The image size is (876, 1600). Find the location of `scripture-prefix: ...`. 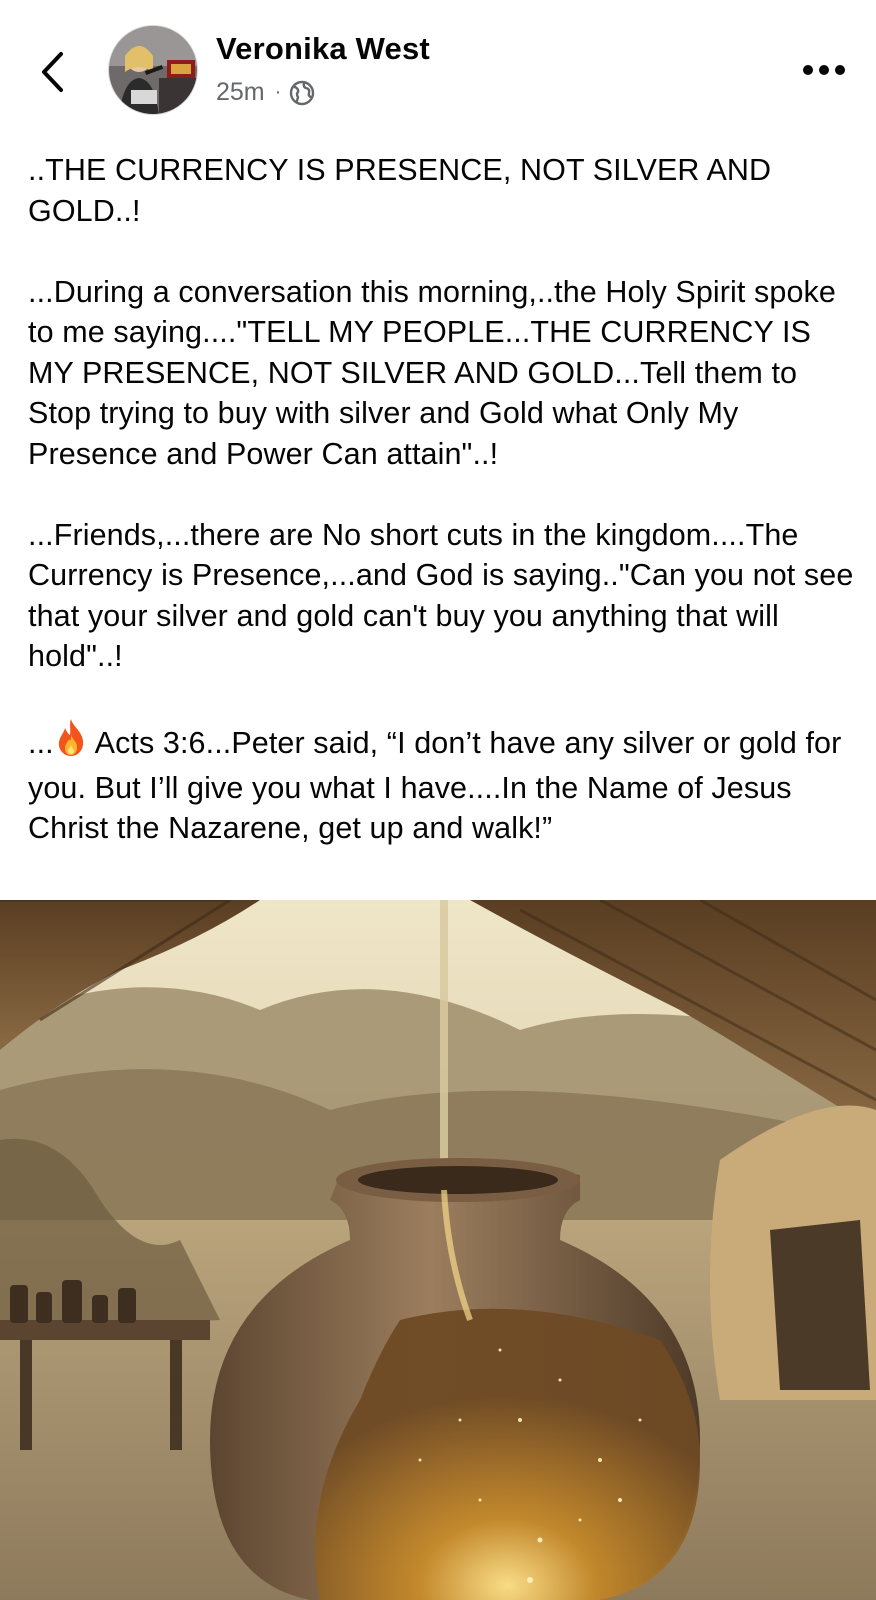

scripture-prefix: ... is located at coordinates (41, 743).